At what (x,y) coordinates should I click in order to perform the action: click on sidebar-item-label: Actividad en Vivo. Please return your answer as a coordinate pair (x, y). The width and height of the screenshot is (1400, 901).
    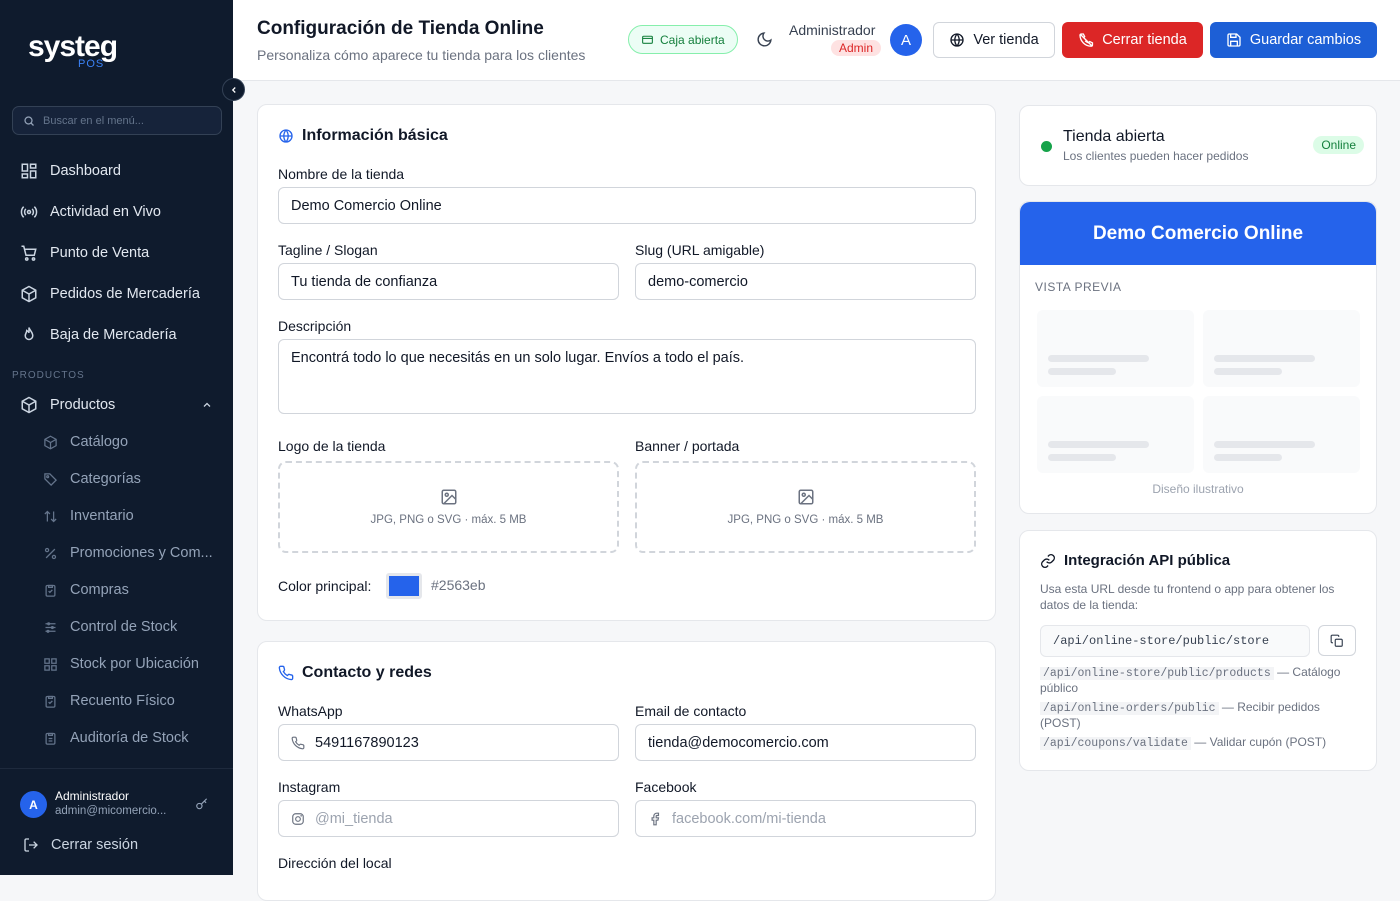
    Looking at the image, I should click on (105, 212).